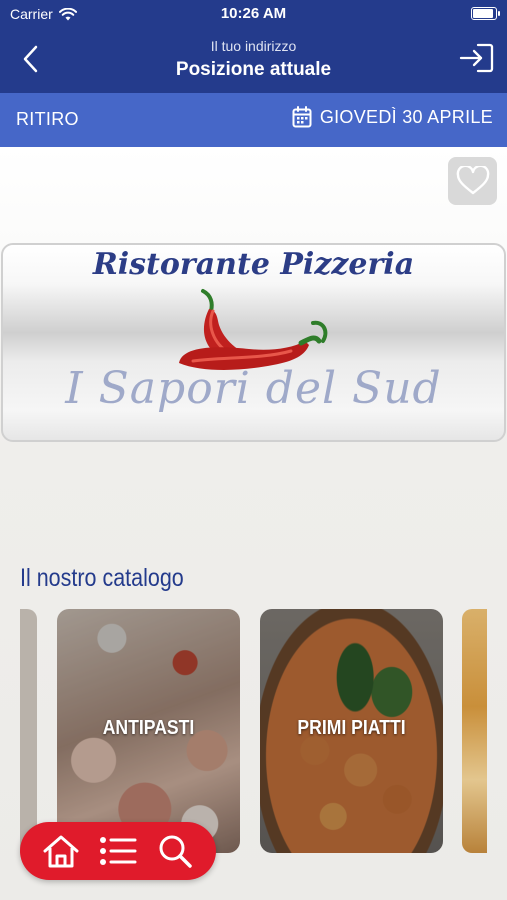 The image size is (507, 900). What do you see at coordinates (28, 731) in the screenshot?
I see `category-card-previous` at bounding box center [28, 731].